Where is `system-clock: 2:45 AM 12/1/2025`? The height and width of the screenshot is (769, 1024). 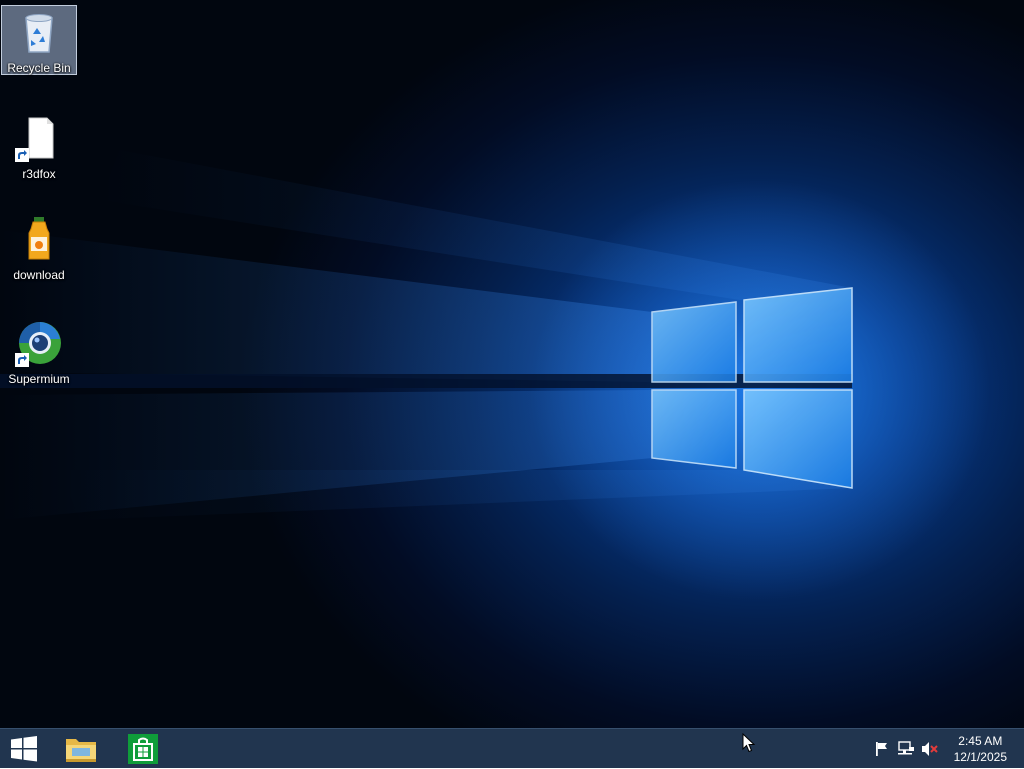 system-clock: 2:45 AM 12/1/2025 is located at coordinates (980, 749).